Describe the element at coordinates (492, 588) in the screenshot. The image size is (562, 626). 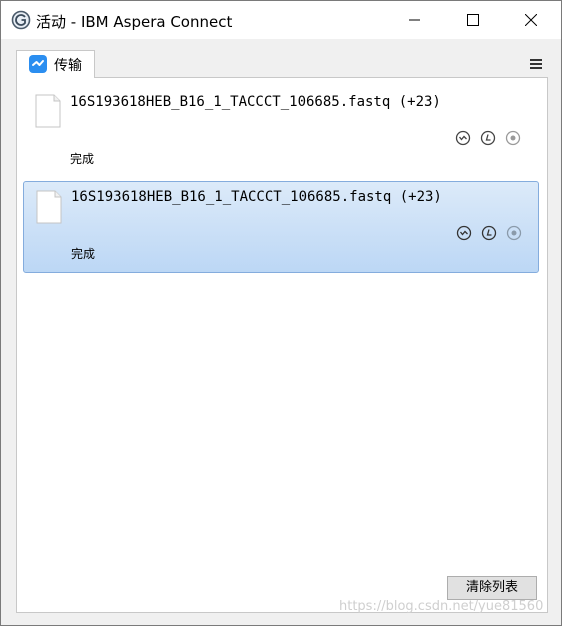
I see `clear-list-button: 清除列表` at that location.